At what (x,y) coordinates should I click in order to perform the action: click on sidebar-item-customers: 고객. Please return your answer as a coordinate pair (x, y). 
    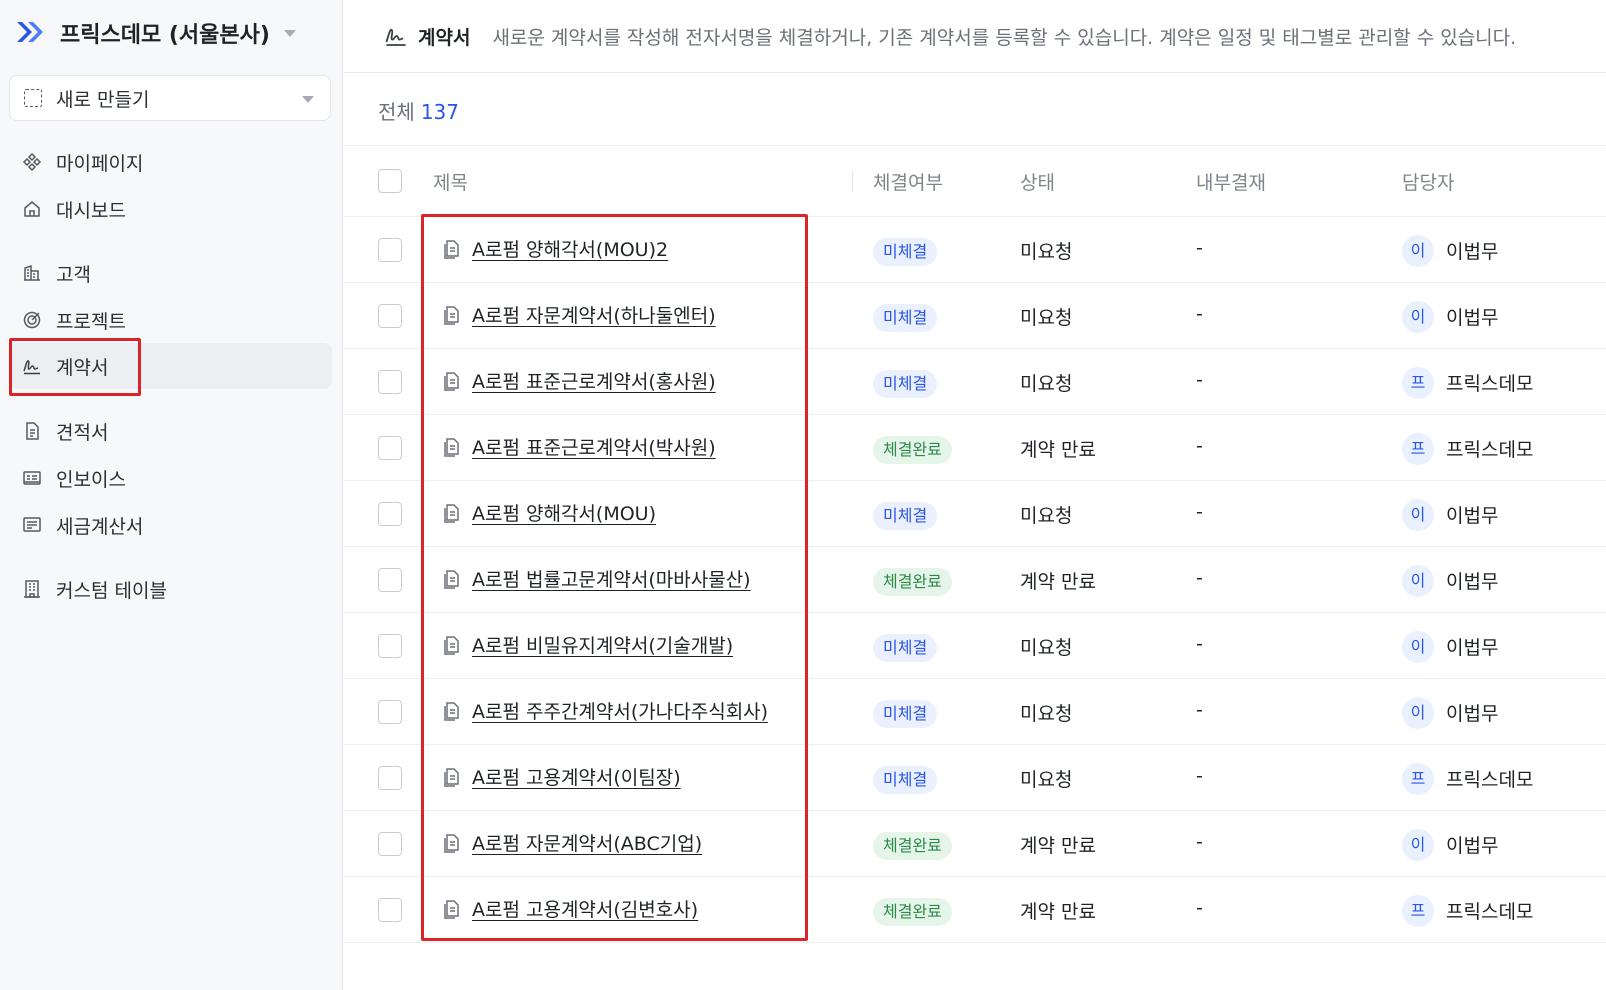
    Looking at the image, I should click on (171, 273).